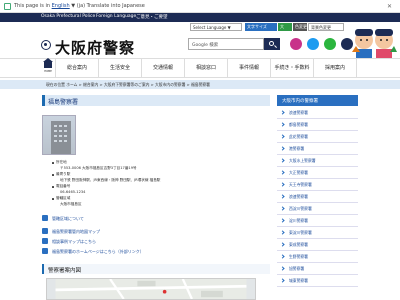  Describe the element at coordinates (300, 184) in the screenshot. I see `sidebar-item-label: 天王寺警察署` at that location.